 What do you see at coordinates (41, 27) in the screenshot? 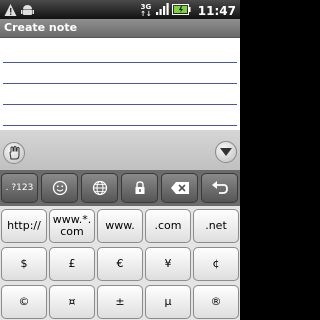
I see `page-title: Create note` at bounding box center [41, 27].